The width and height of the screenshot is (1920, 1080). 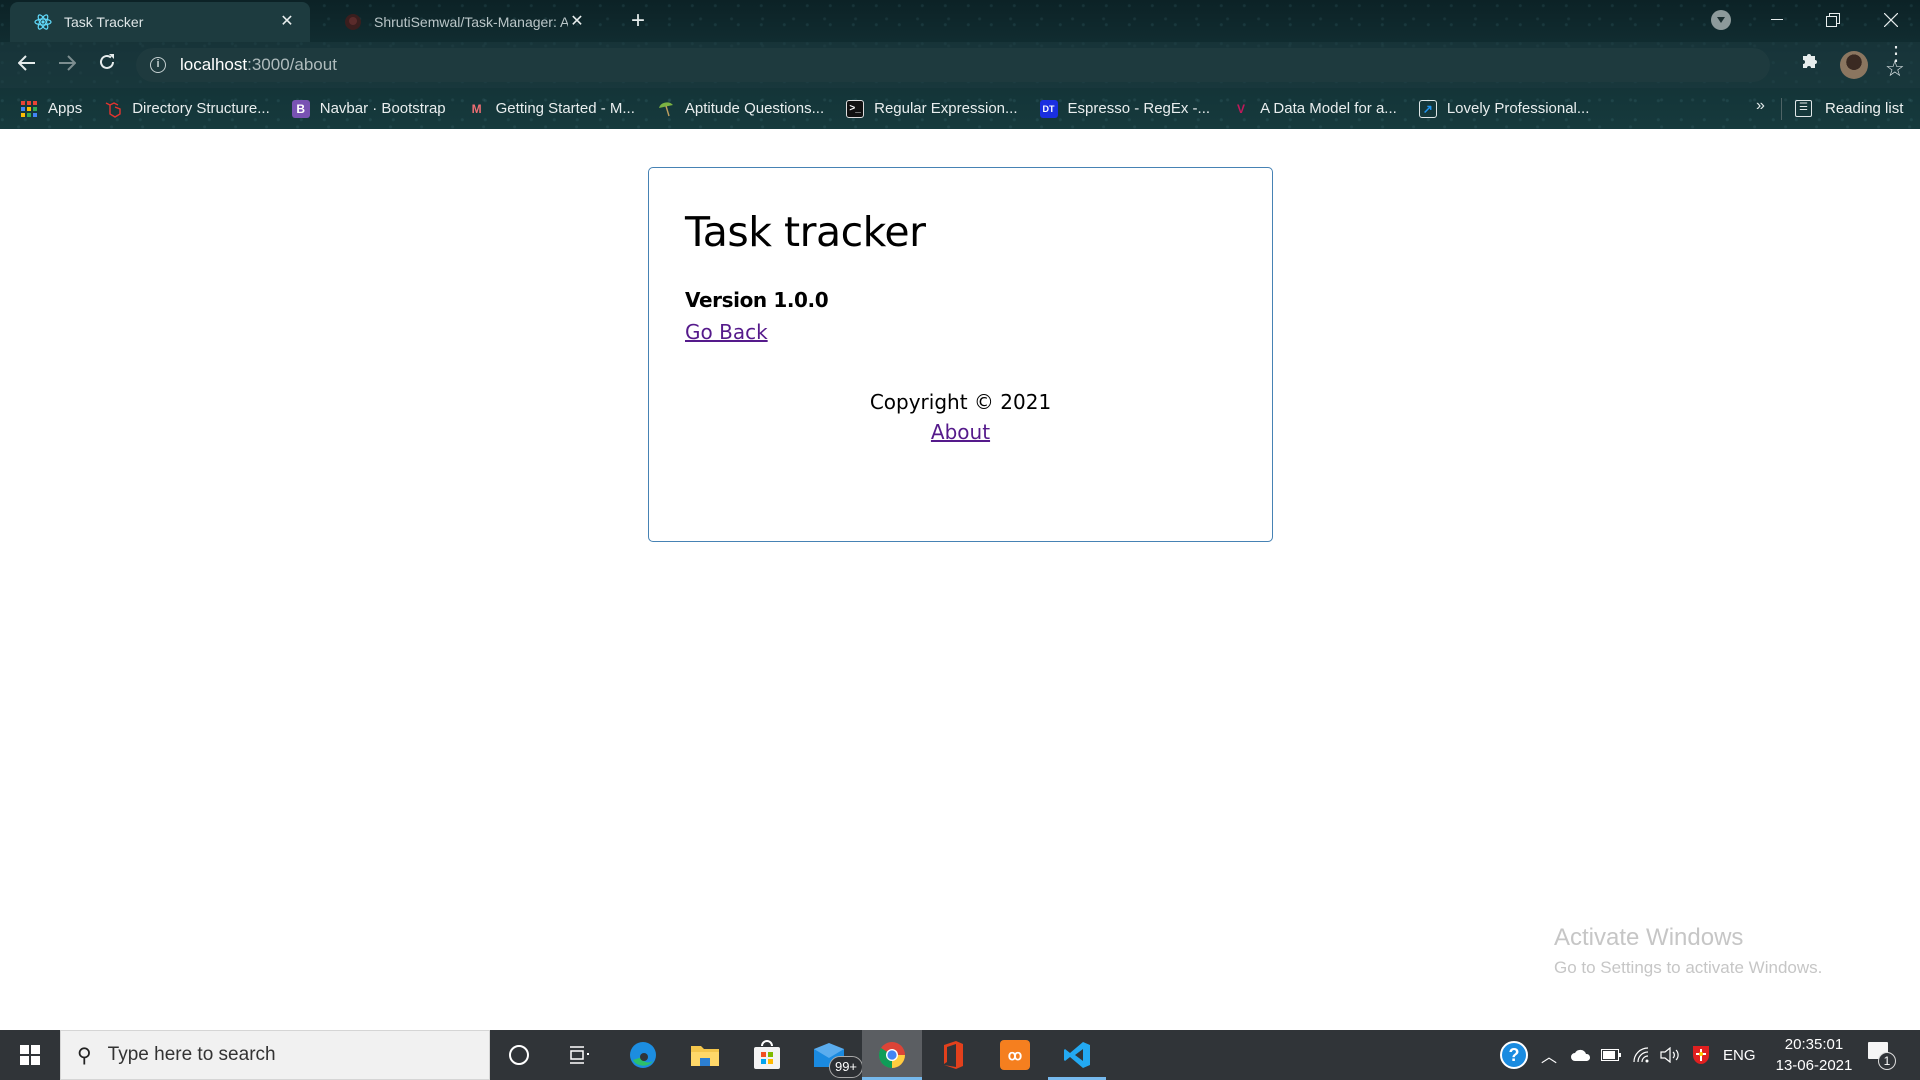 I want to click on watermark-title: Activate Windows, so click(x=1649, y=937).